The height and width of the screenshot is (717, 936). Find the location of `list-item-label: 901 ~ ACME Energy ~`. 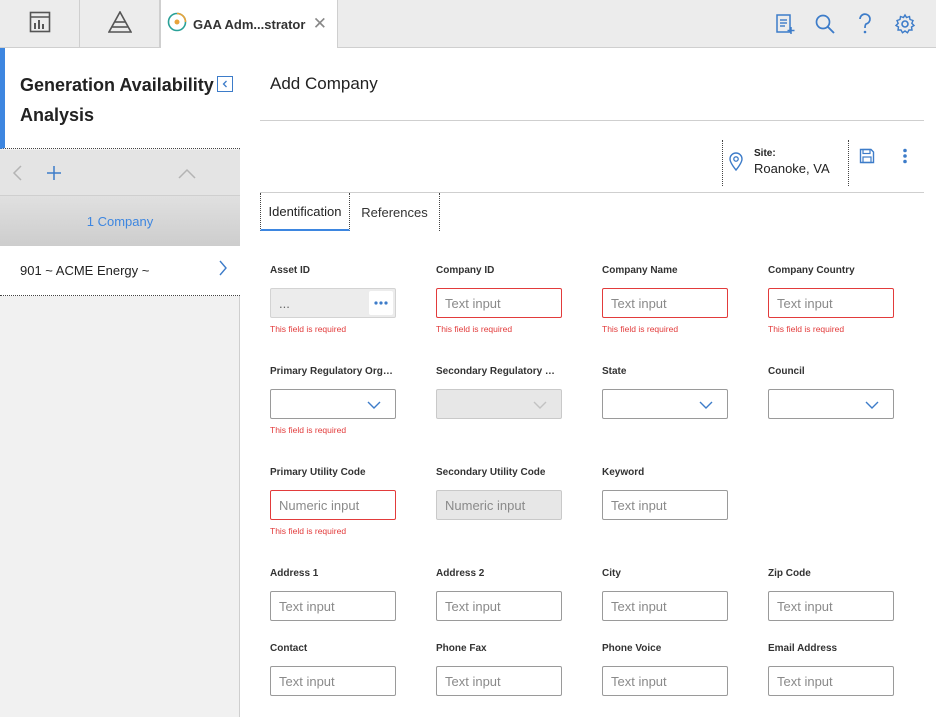

list-item-label: 901 ~ ACME Energy ~ is located at coordinates (85, 270).